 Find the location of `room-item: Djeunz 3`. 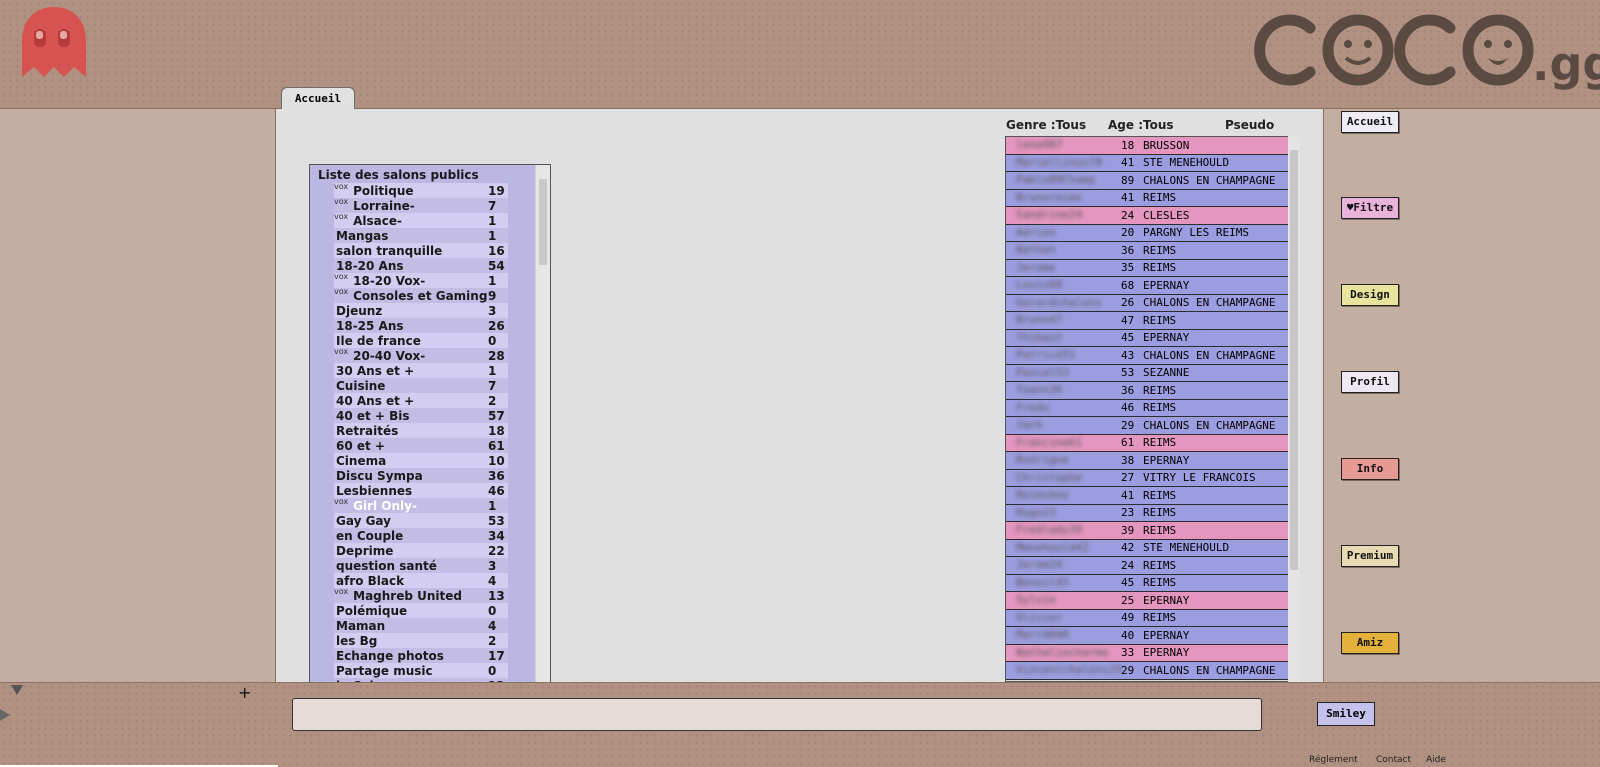

room-item: Djeunz 3 is located at coordinates (421, 310).